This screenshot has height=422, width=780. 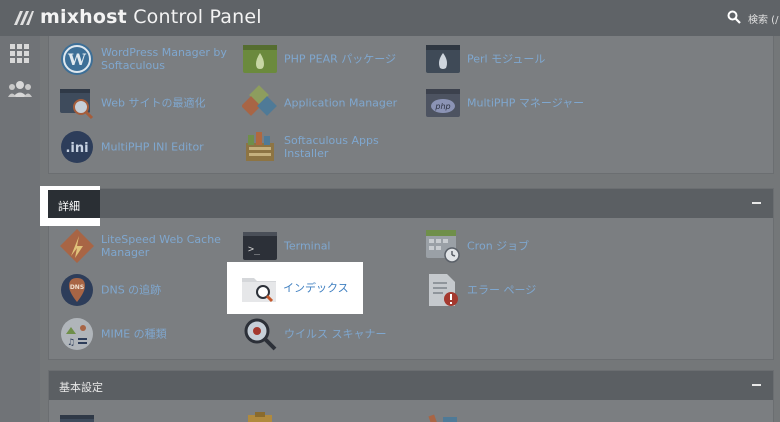 I want to click on brand-title: mixhost Control Panel, so click(x=151, y=17).